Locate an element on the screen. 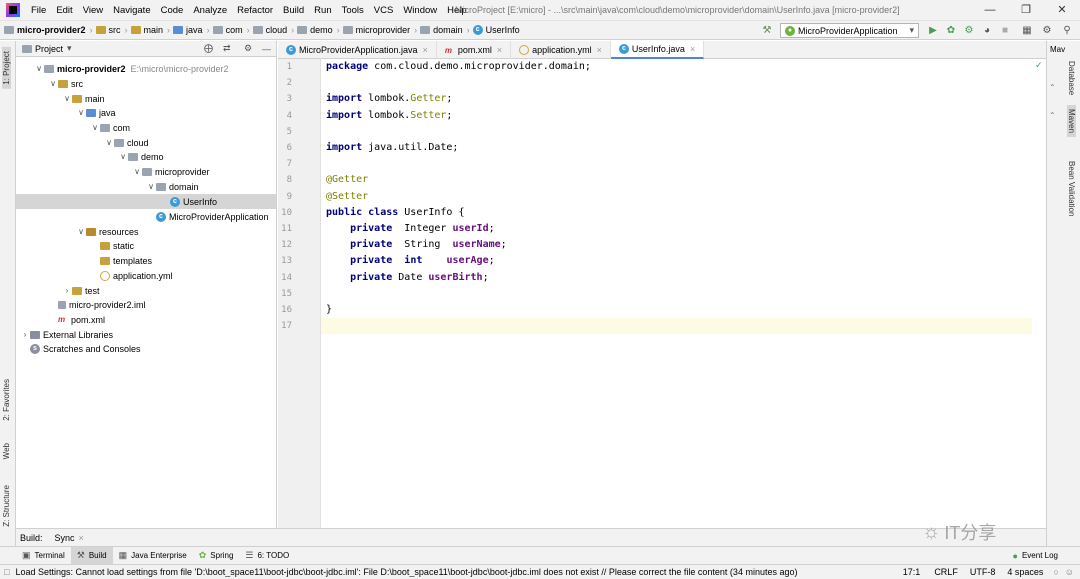  tree-item: s Scratches and Consoles is located at coordinates (146, 348).